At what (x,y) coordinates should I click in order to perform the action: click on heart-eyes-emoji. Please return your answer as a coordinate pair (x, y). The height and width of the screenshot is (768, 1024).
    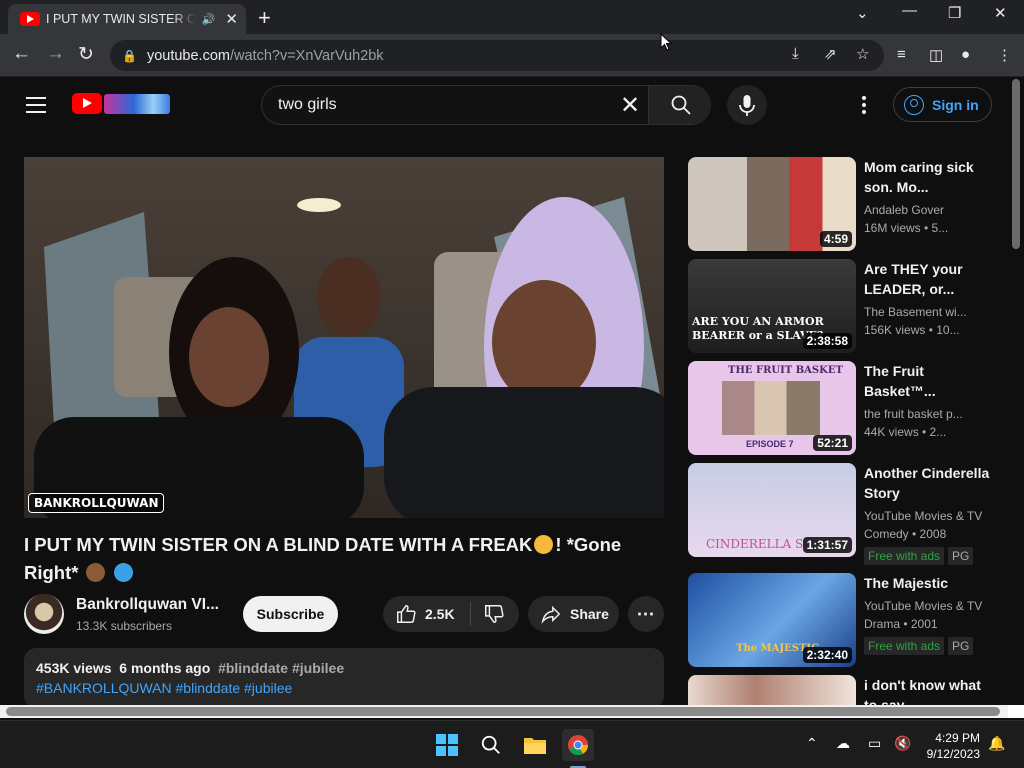
    Looking at the image, I should click on (544, 544).